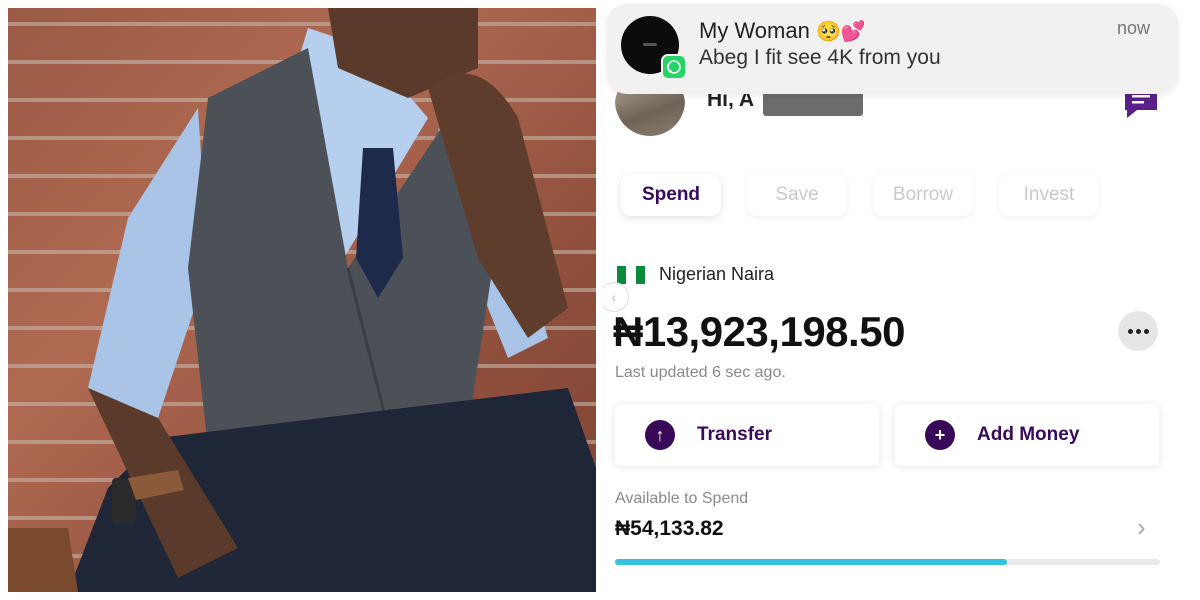  What do you see at coordinates (1133, 28) in the screenshot?
I see `notification-time: now` at bounding box center [1133, 28].